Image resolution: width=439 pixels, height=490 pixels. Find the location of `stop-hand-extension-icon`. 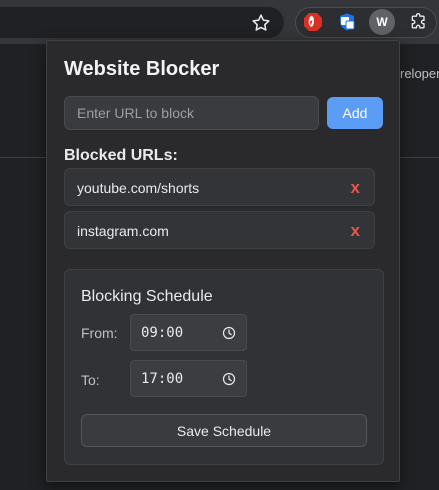

stop-hand-extension-icon is located at coordinates (313, 22).